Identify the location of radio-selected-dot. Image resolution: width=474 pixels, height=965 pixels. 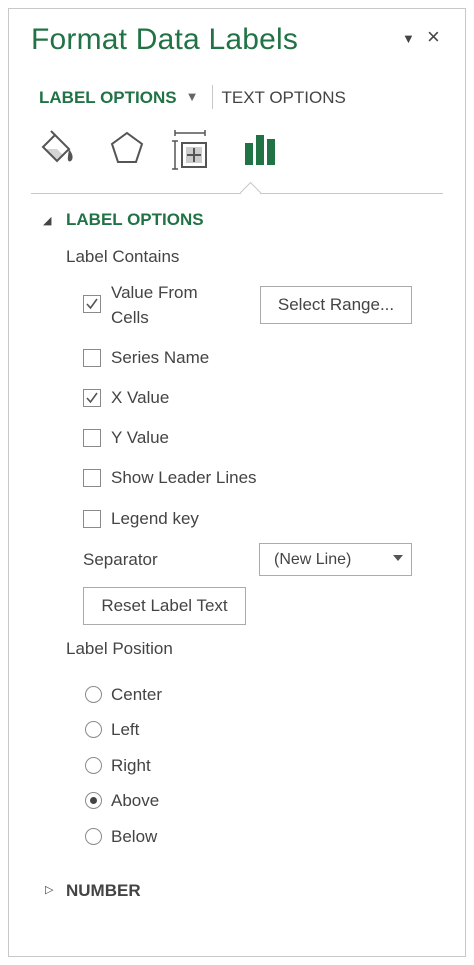
(93, 800).